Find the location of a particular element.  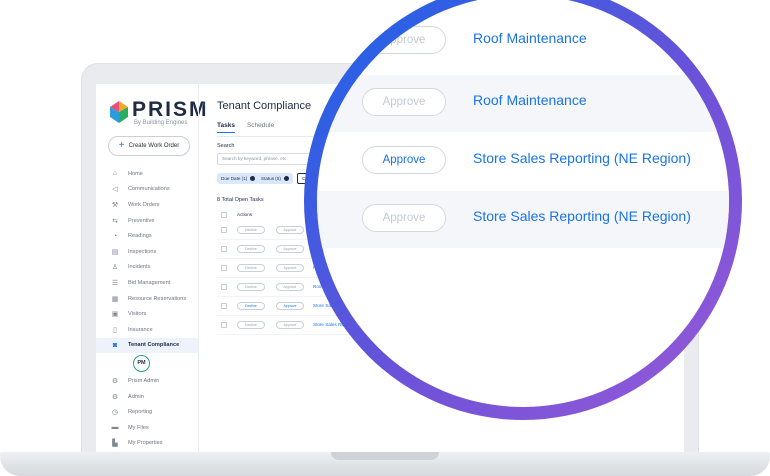

avatar: PM is located at coordinates (141, 363).